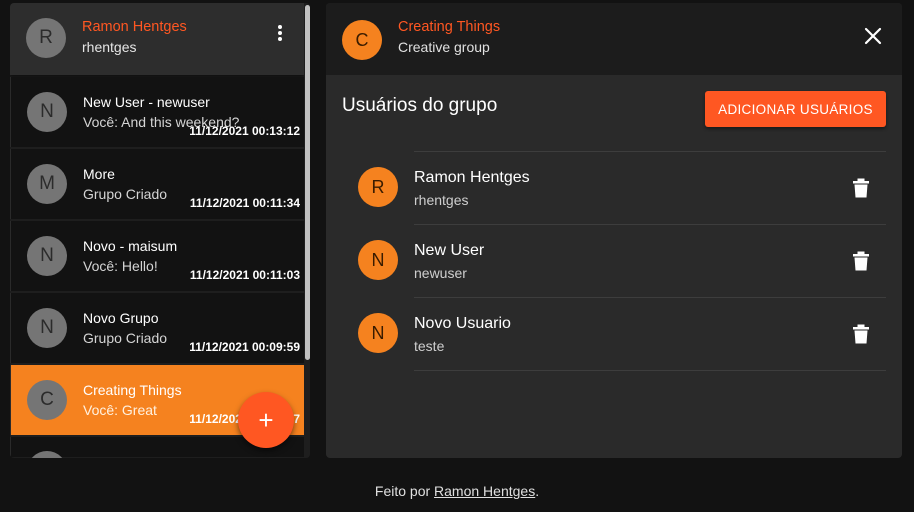 Image resolution: width=914 pixels, height=512 pixels. What do you see at coordinates (441, 200) in the screenshot?
I see `member-username: rhentges` at bounding box center [441, 200].